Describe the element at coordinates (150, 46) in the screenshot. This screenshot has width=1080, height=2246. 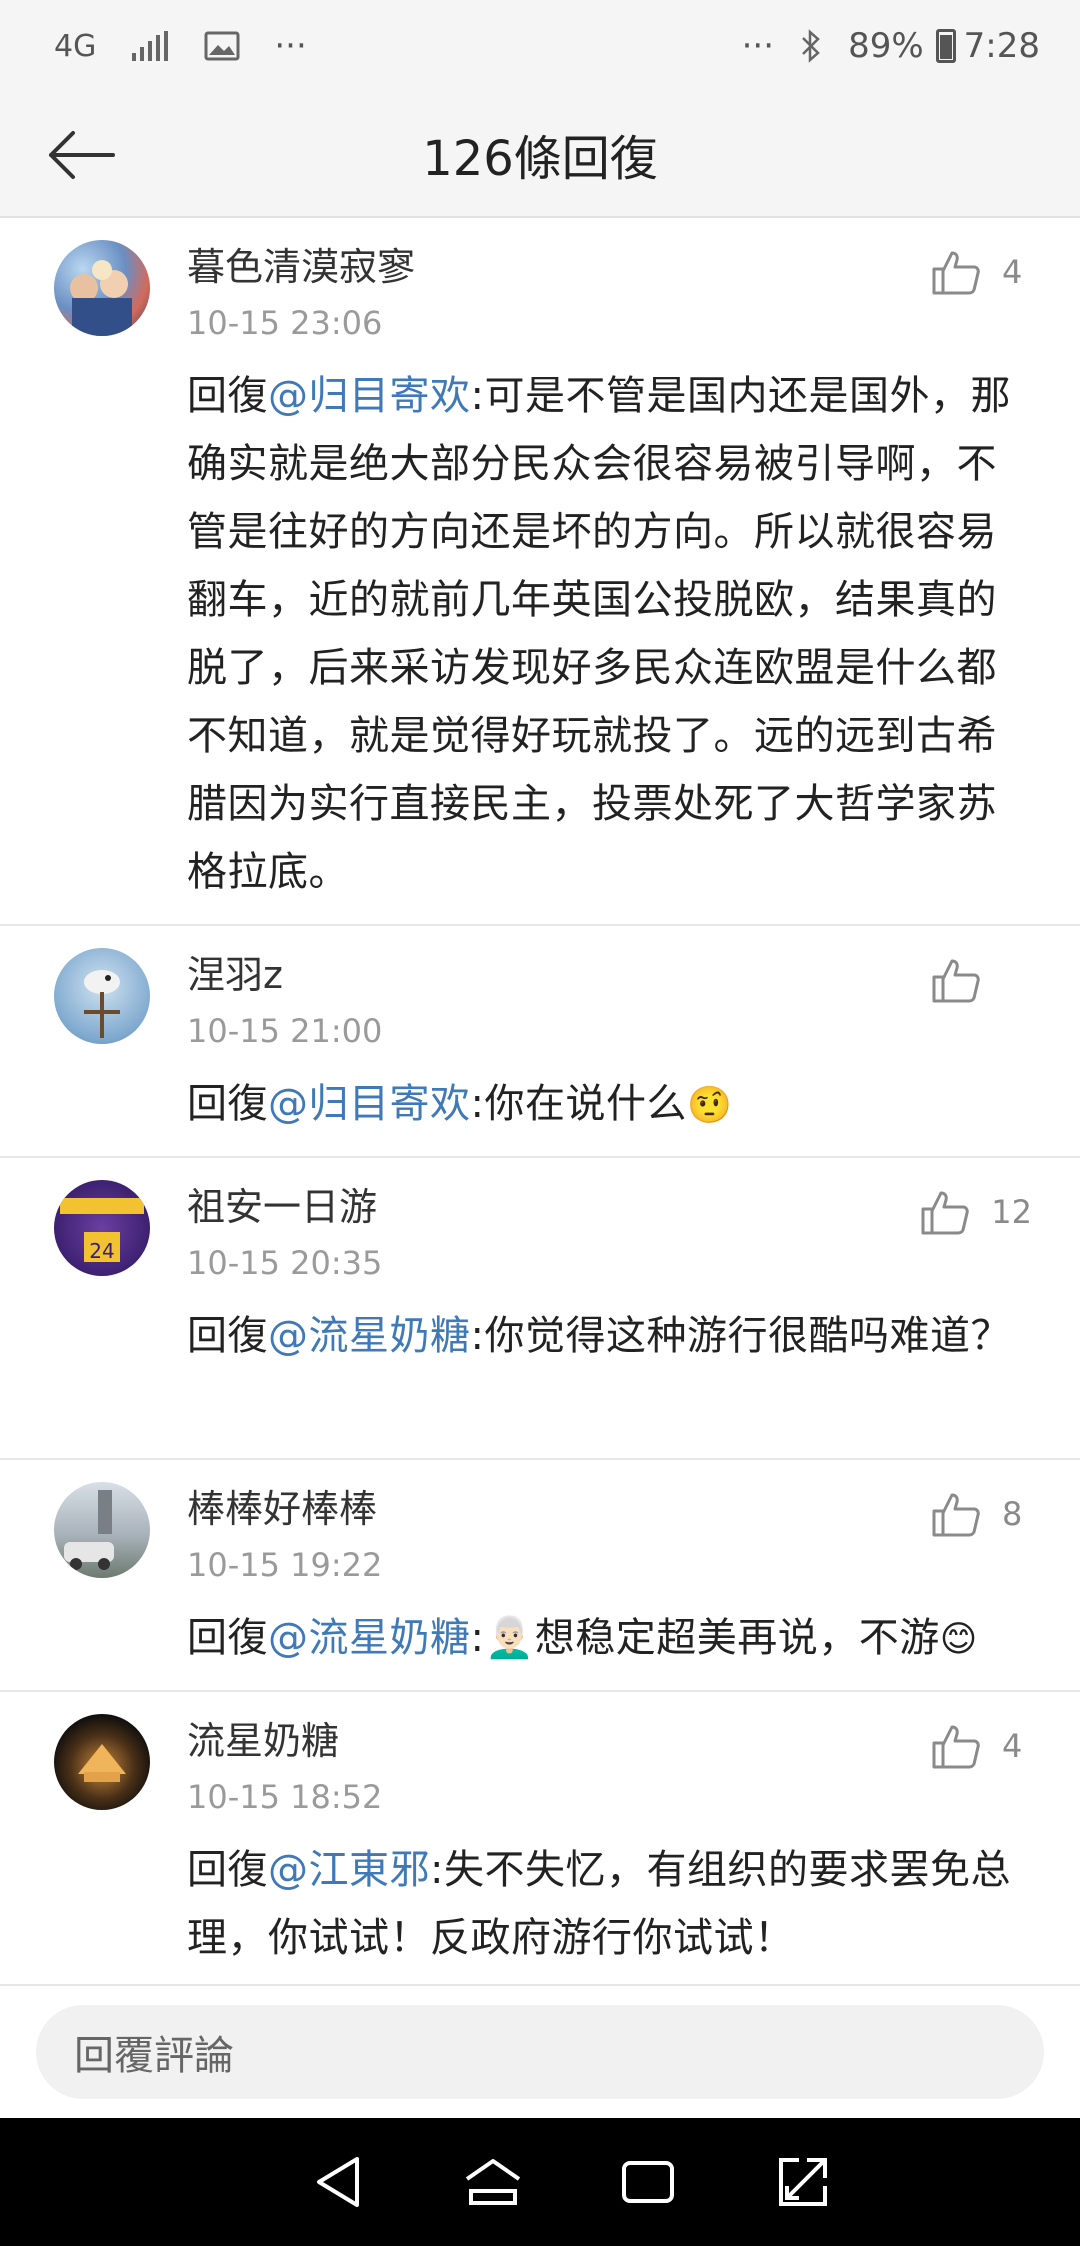
I see `signal-icon` at that location.